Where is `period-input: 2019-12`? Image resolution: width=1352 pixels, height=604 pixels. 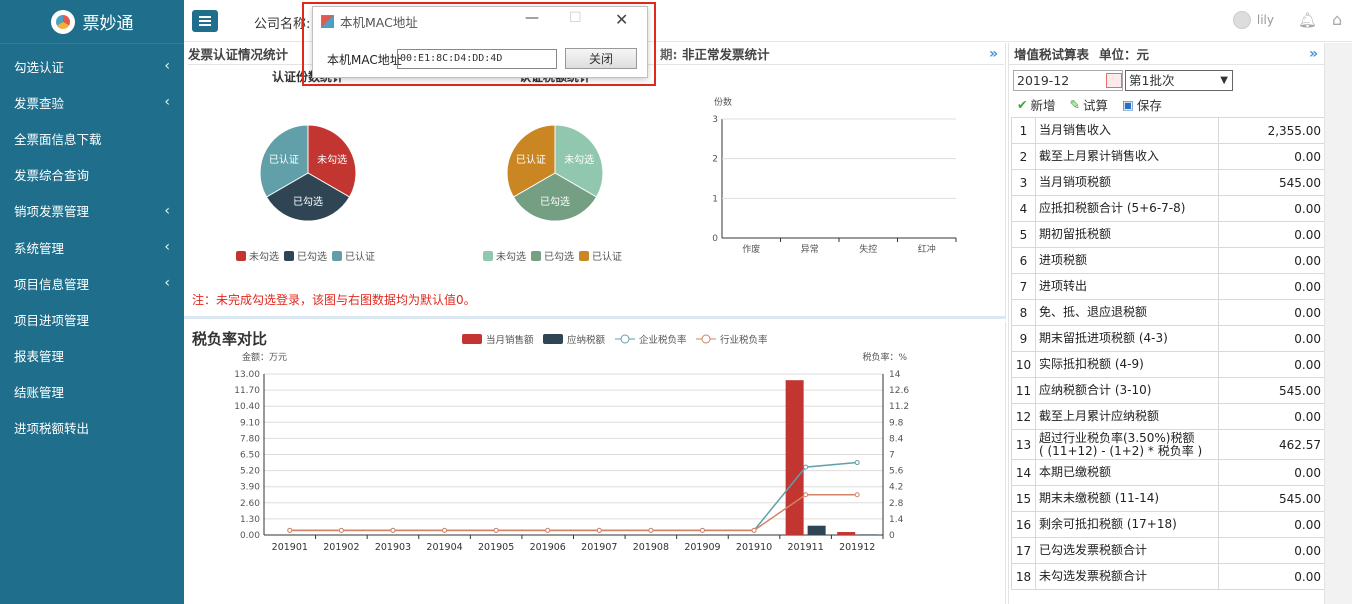 period-input: 2019-12 is located at coordinates (1068, 80).